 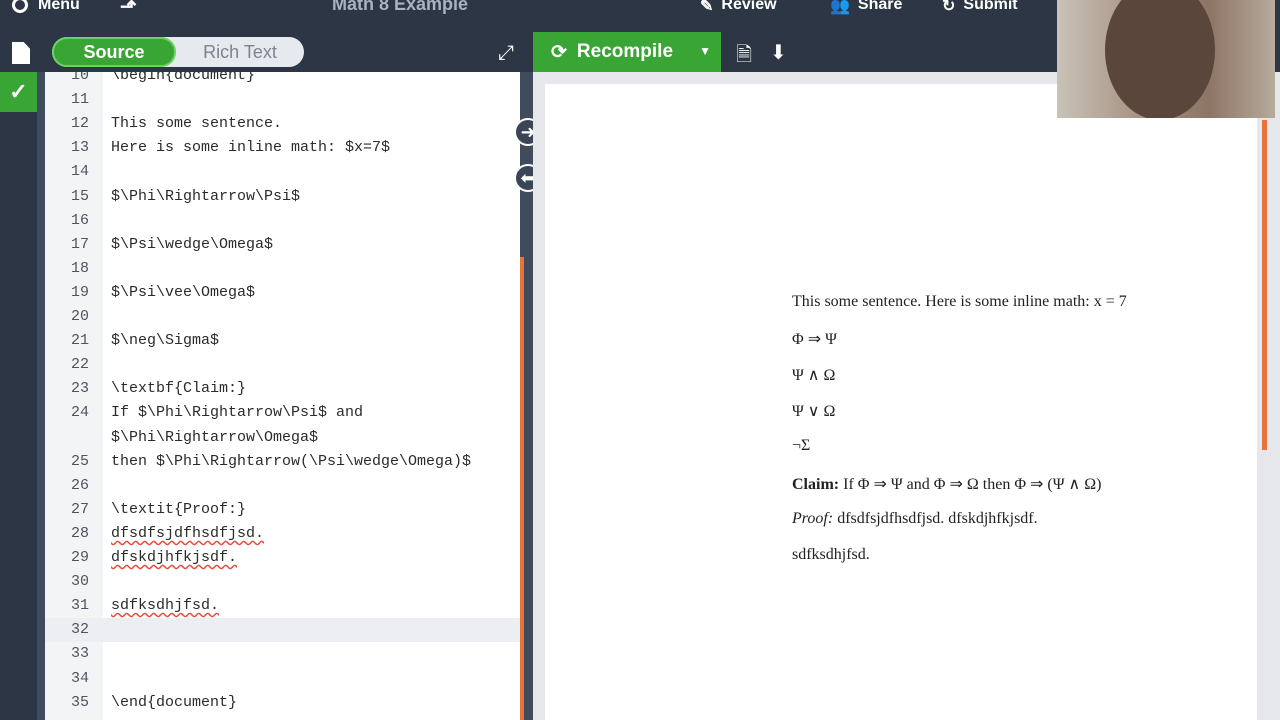 What do you see at coordinates (282, 317) in the screenshot?
I see `editor-line: 20` at bounding box center [282, 317].